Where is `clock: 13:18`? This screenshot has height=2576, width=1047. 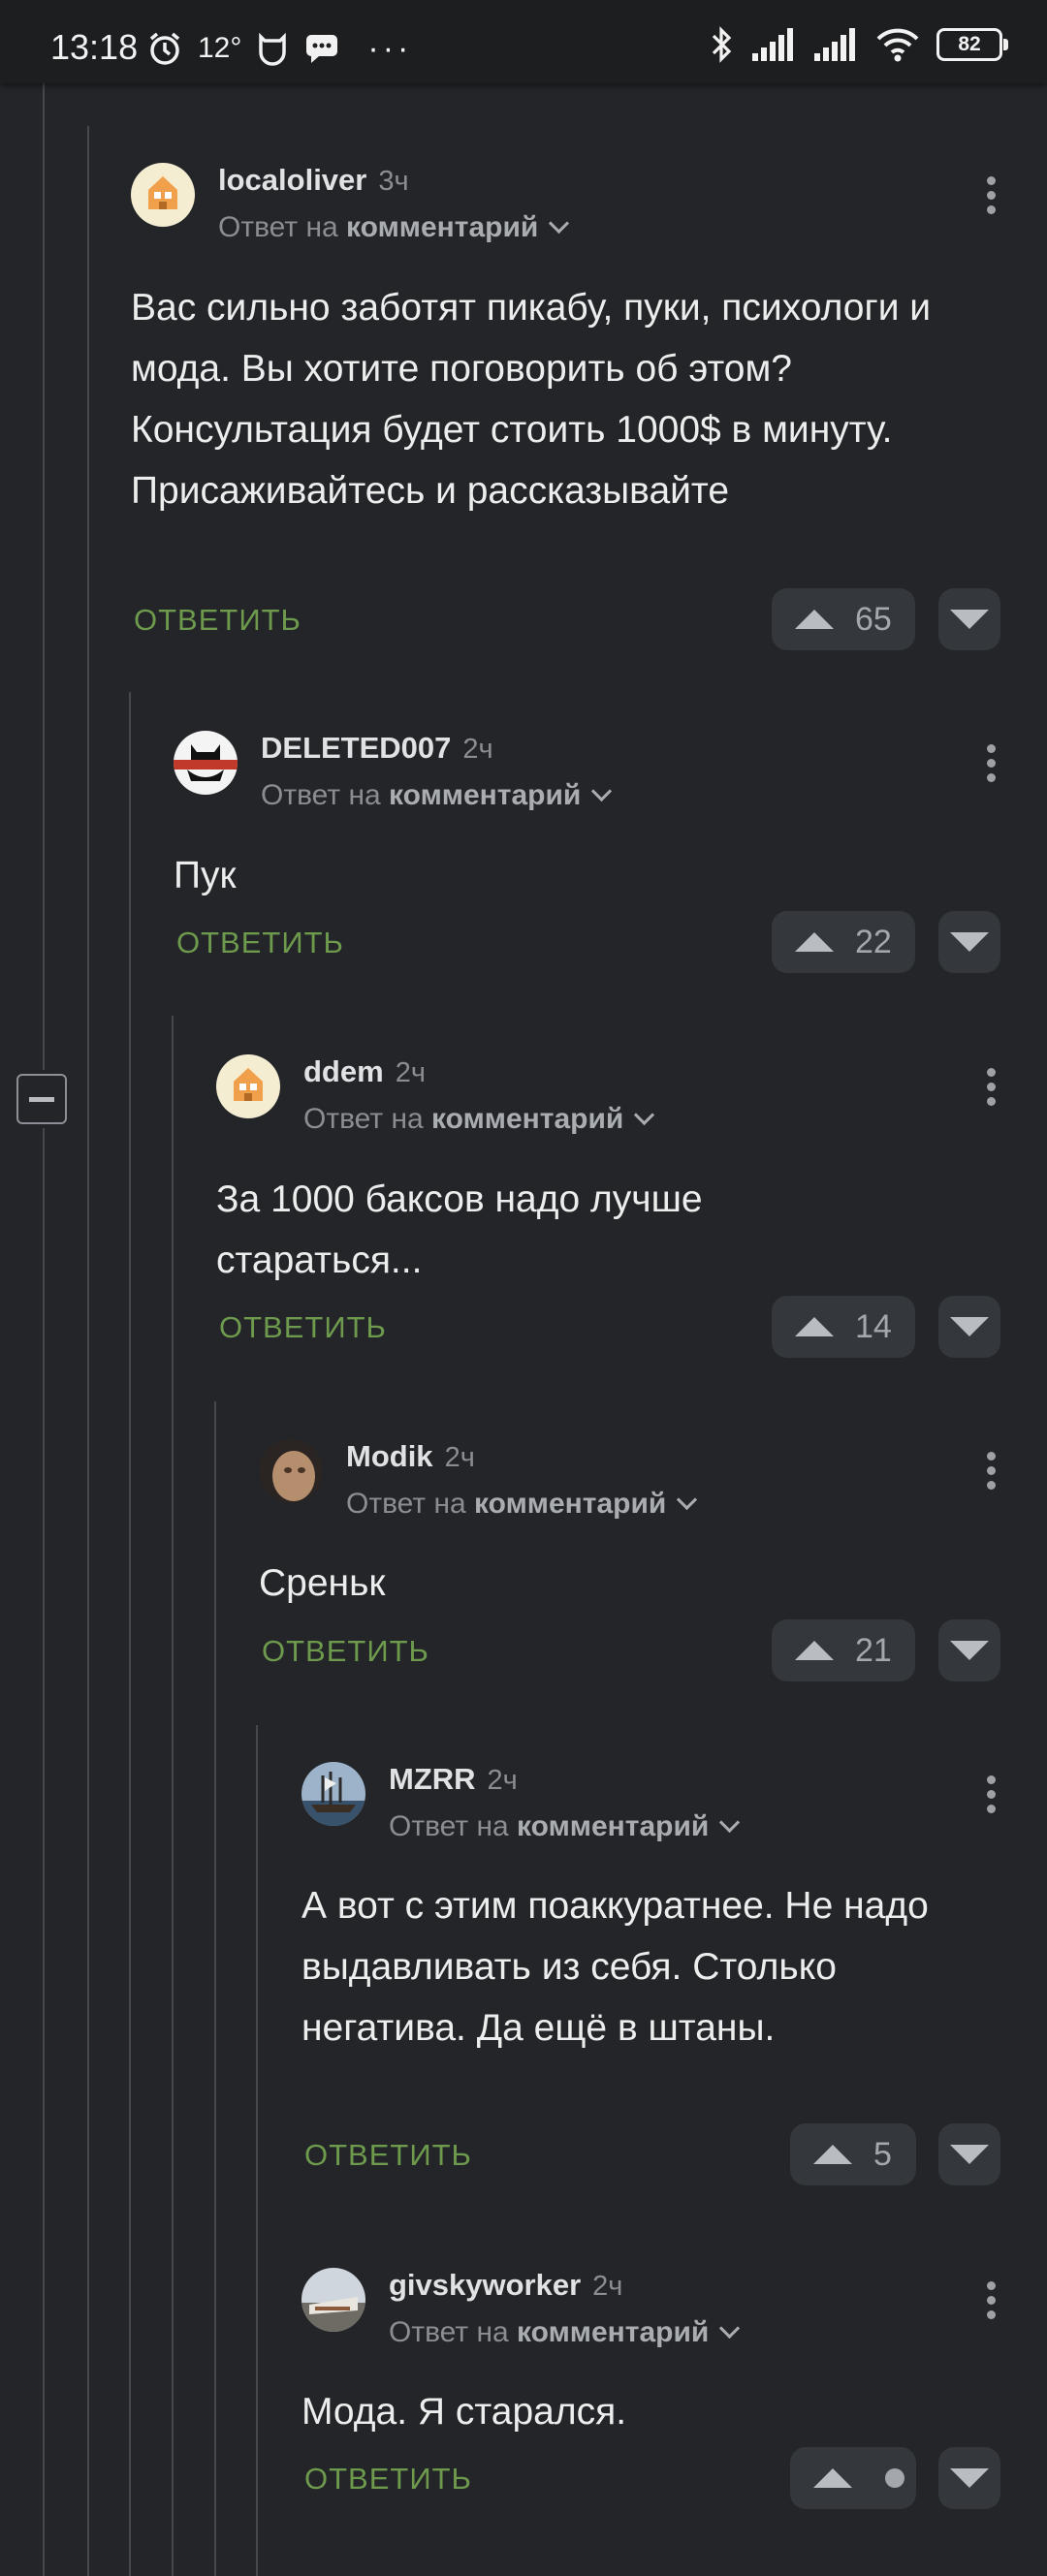 clock: 13:18 is located at coordinates (94, 47).